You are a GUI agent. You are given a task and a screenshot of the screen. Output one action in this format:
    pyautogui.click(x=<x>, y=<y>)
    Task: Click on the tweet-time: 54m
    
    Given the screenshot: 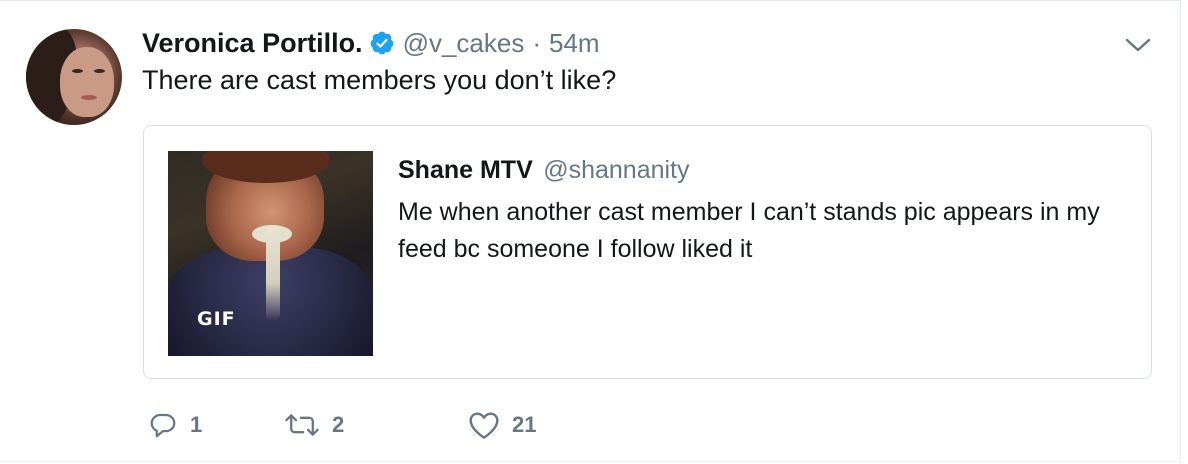 What is the action you would take?
    pyautogui.click(x=574, y=43)
    